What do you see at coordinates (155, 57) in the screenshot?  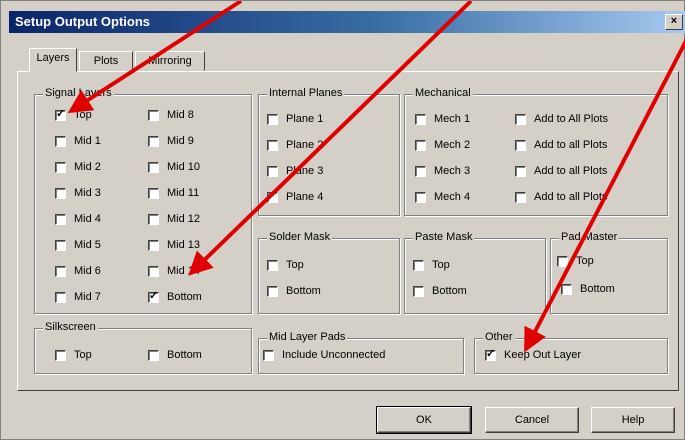 I see `arrow-to-top-layer` at bounding box center [155, 57].